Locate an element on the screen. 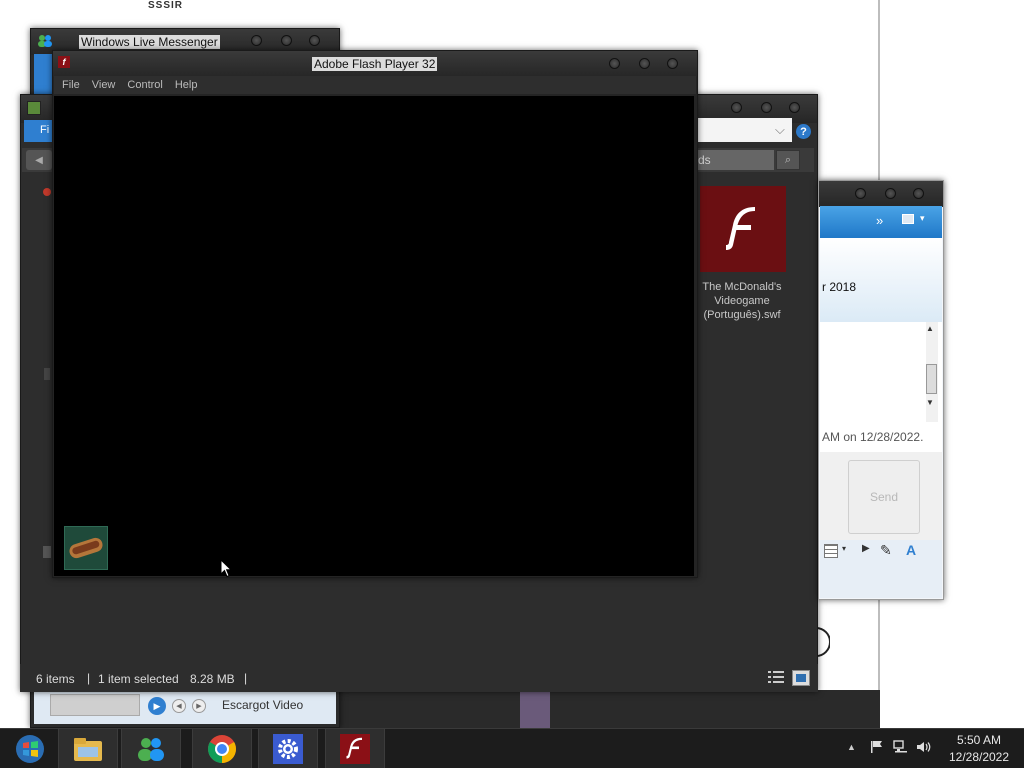 The image size is (1024, 768). background-bottom-accent is located at coordinates (535, 709).